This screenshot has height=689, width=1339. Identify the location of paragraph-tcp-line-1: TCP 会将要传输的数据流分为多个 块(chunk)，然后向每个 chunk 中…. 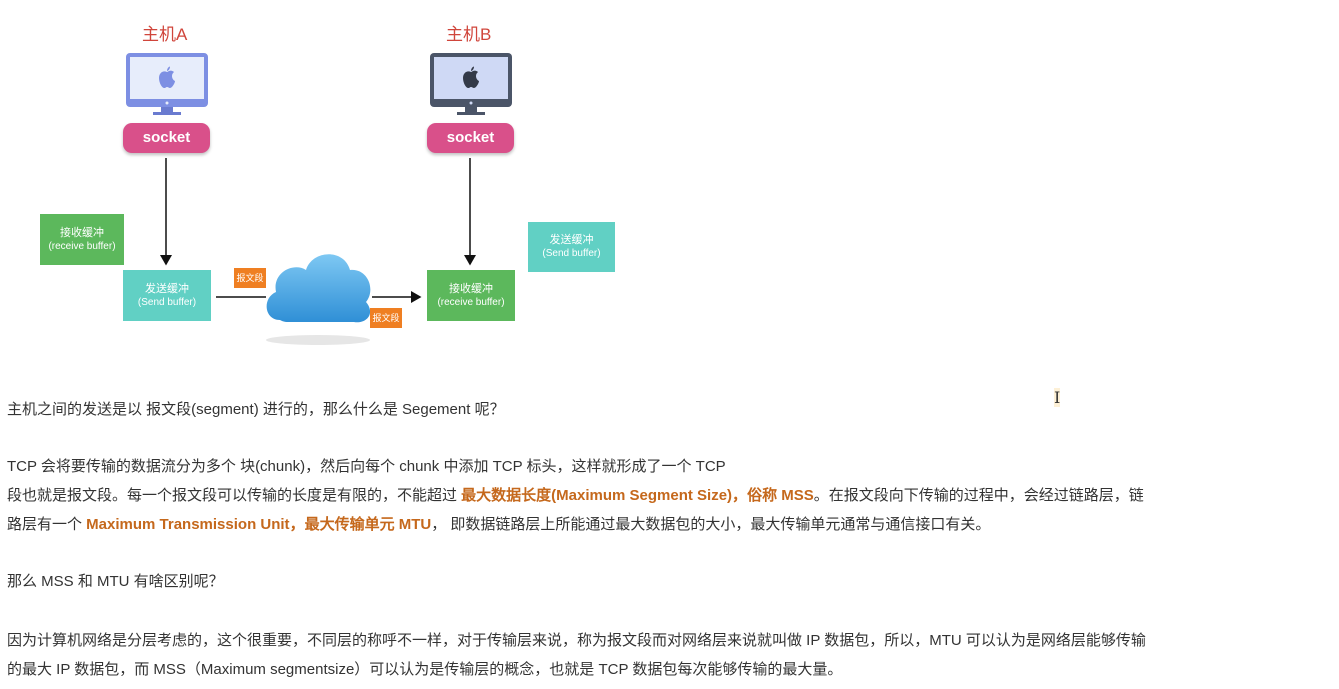
(366, 466).